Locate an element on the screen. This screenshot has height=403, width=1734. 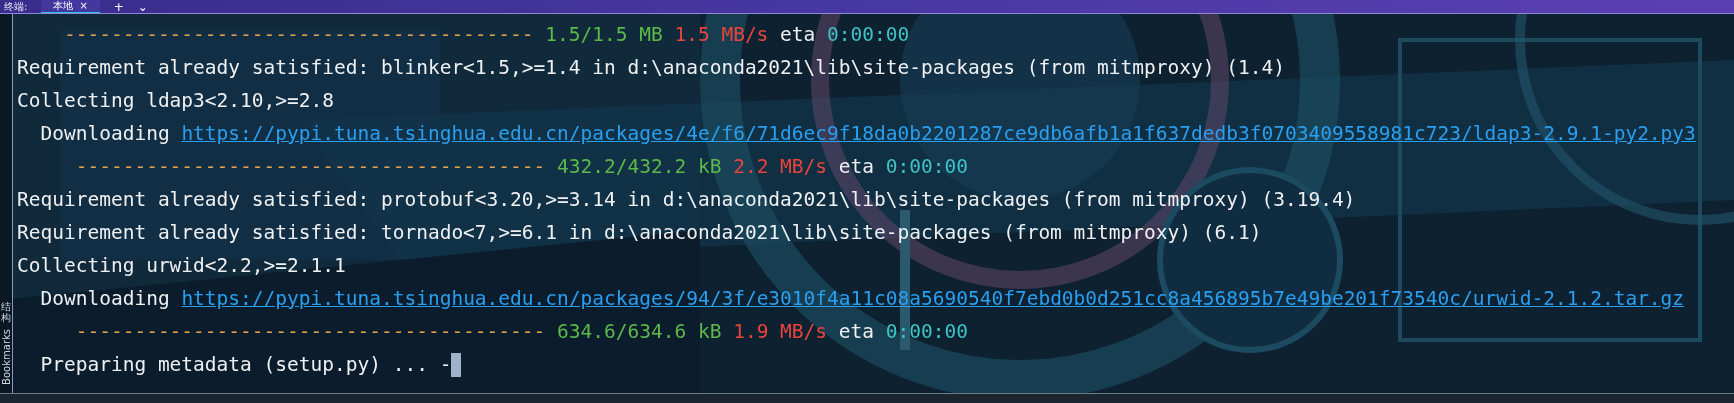
output-text: Requirement already satisfied: protobuf<3.20,>=3.14 in d:\anaconda2021\lib\site-packages (from mitmproxy) (3.19.4) is located at coordinates (686, 200).